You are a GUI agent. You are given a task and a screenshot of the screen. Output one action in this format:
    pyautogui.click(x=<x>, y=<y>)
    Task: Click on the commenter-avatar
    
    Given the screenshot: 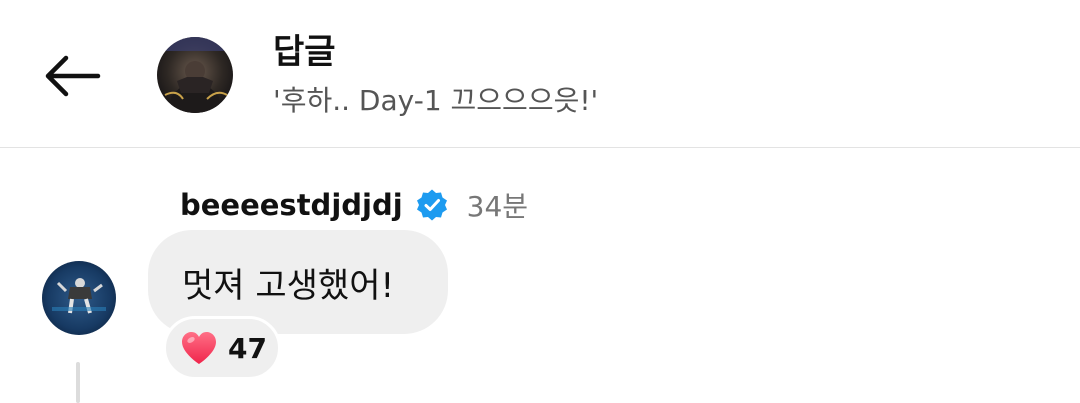 What is the action you would take?
    pyautogui.click(x=79, y=298)
    